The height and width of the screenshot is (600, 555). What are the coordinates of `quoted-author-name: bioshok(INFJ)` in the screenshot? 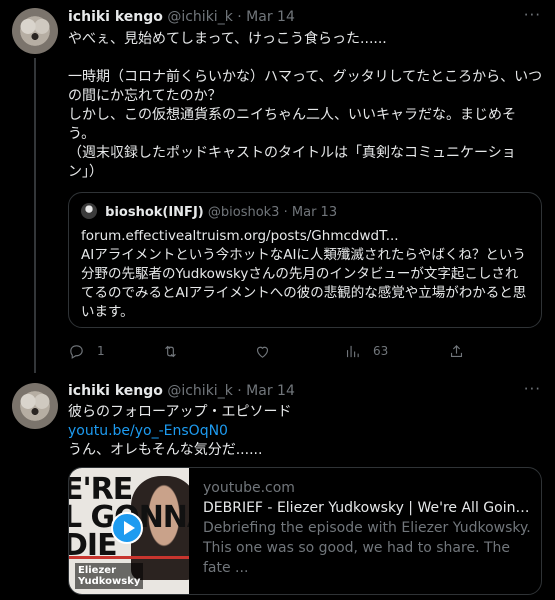 It's located at (154, 212).